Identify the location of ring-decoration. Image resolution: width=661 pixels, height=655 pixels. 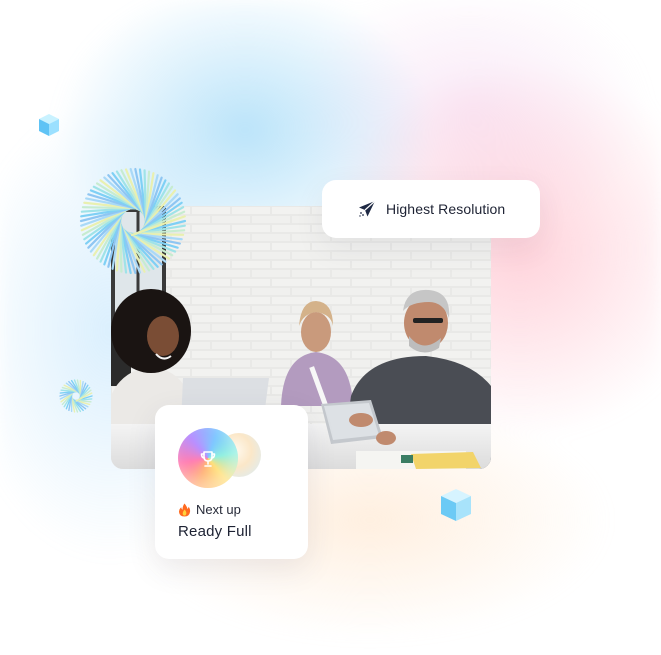
(76, 396).